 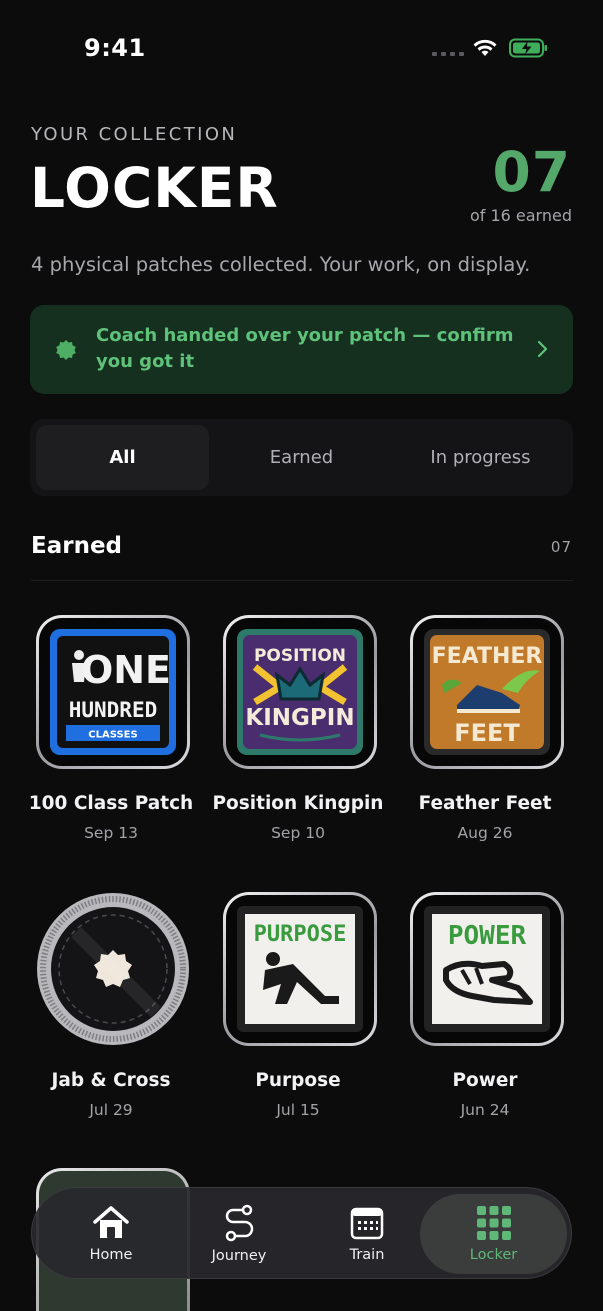 What do you see at coordinates (239, 1256) in the screenshot?
I see `tab-label: Journey` at bounding box center [239, 1256].